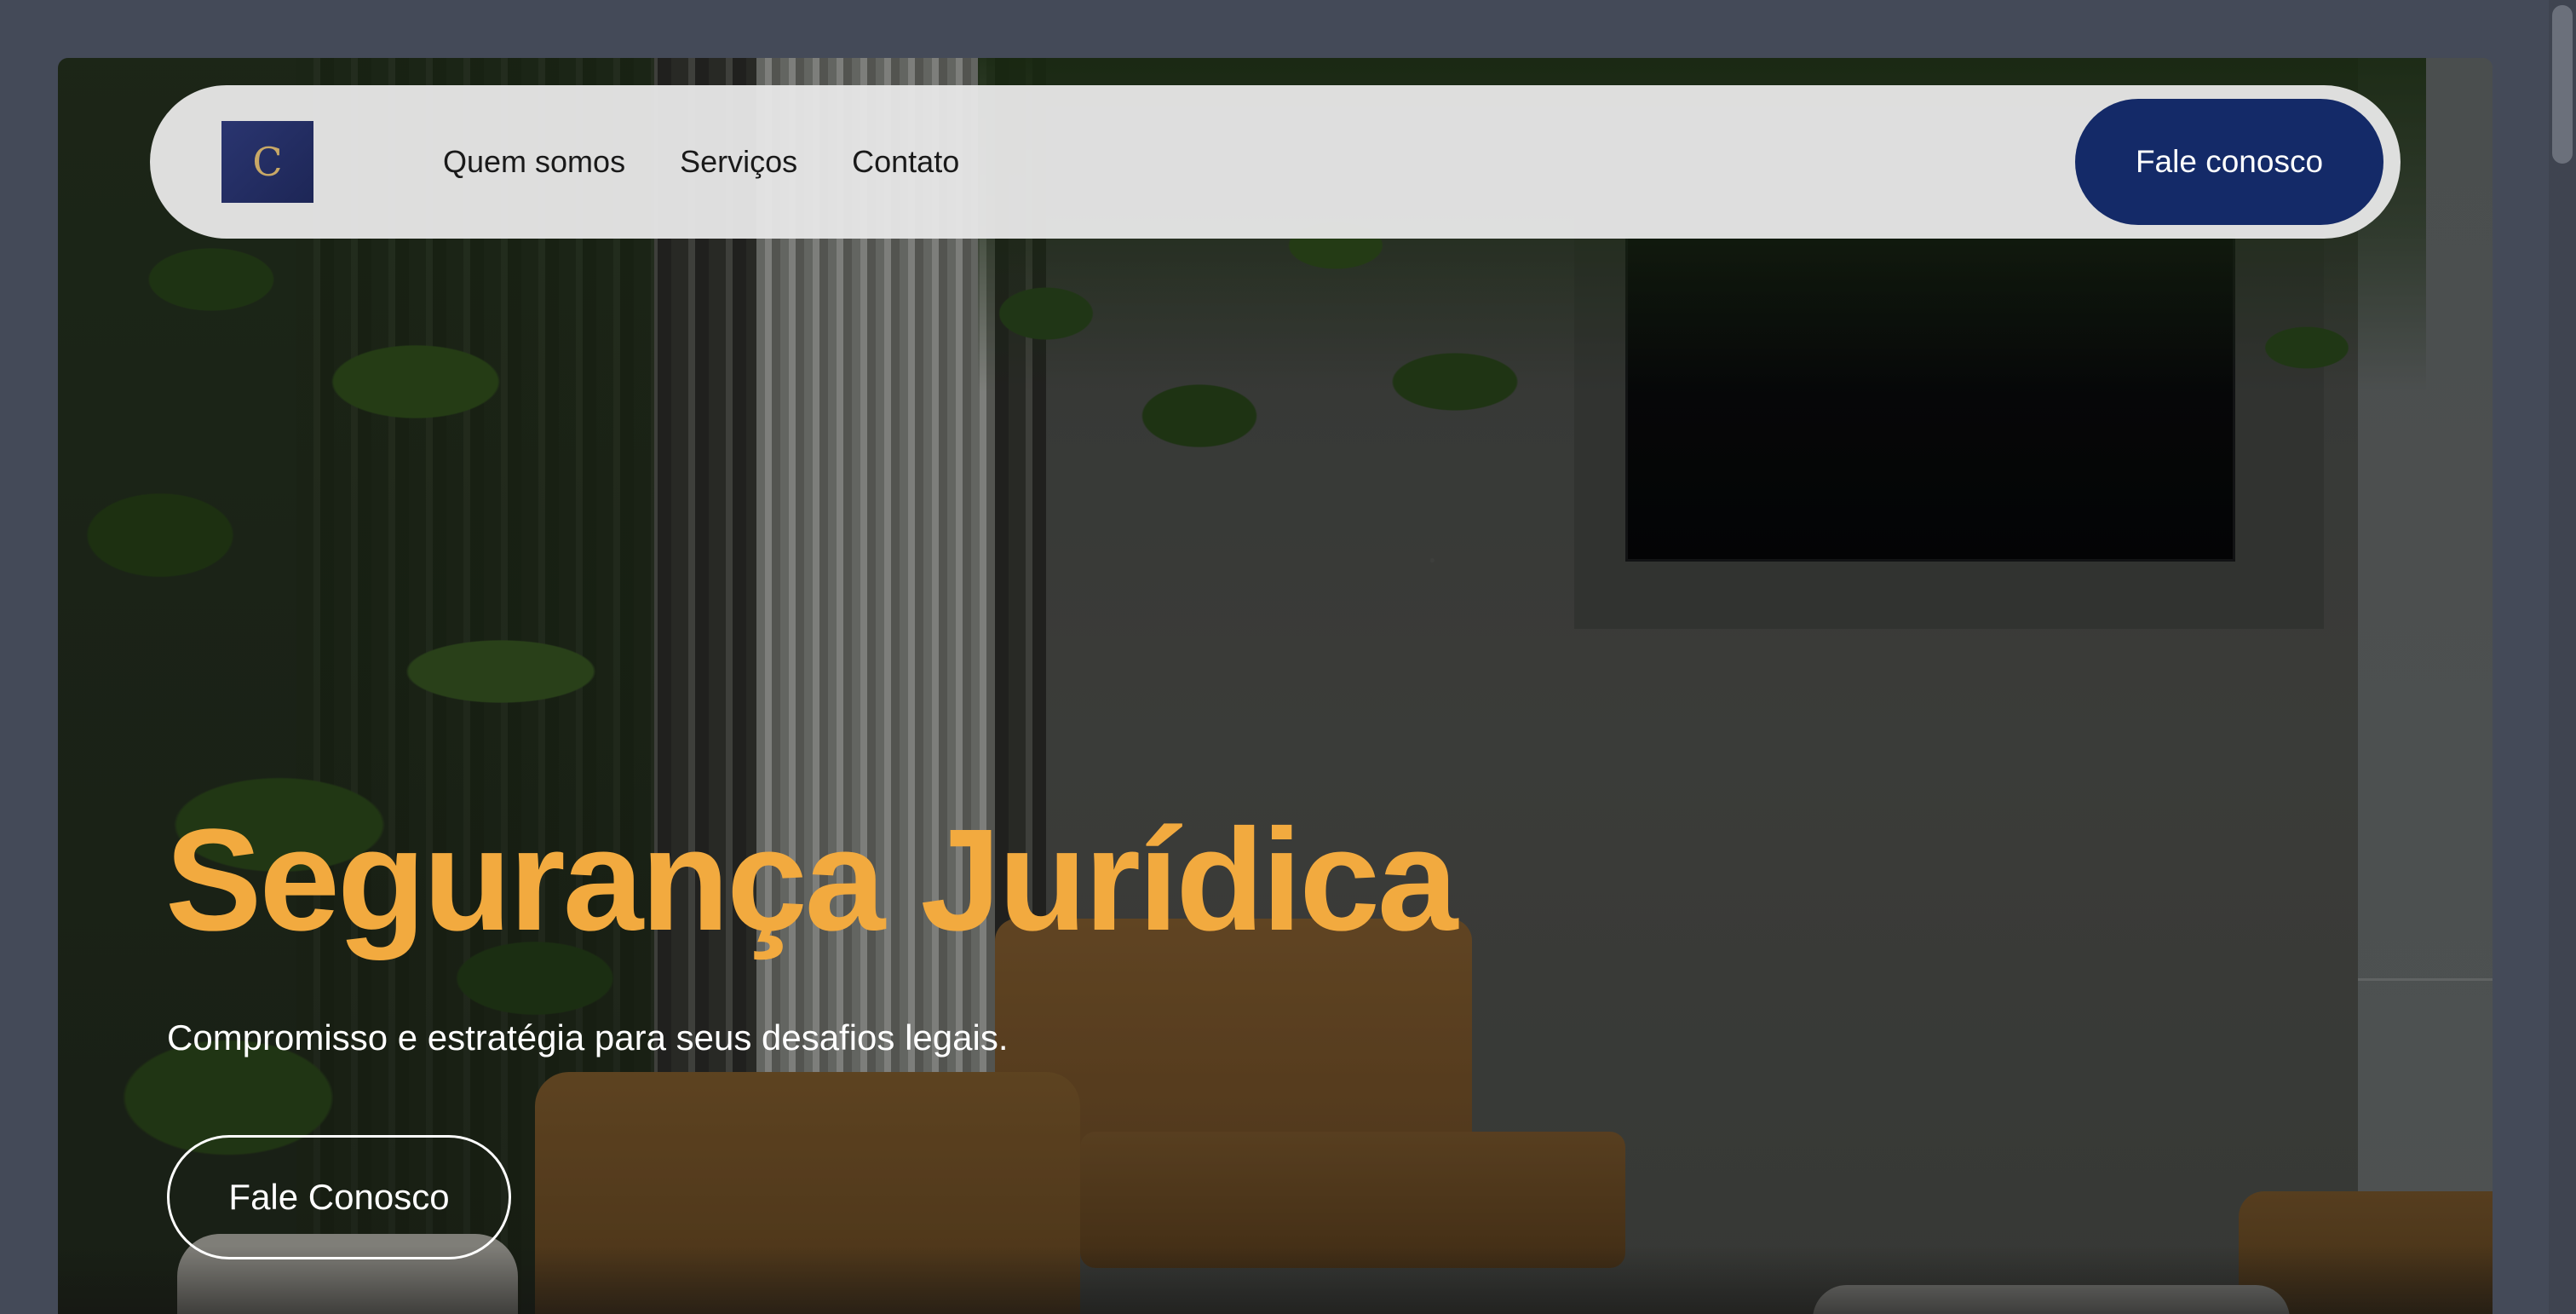  Describe the element at coordinates (534, 162) in the screenshot. I see `nav-link-quem-somos: Quem somos` at that location.